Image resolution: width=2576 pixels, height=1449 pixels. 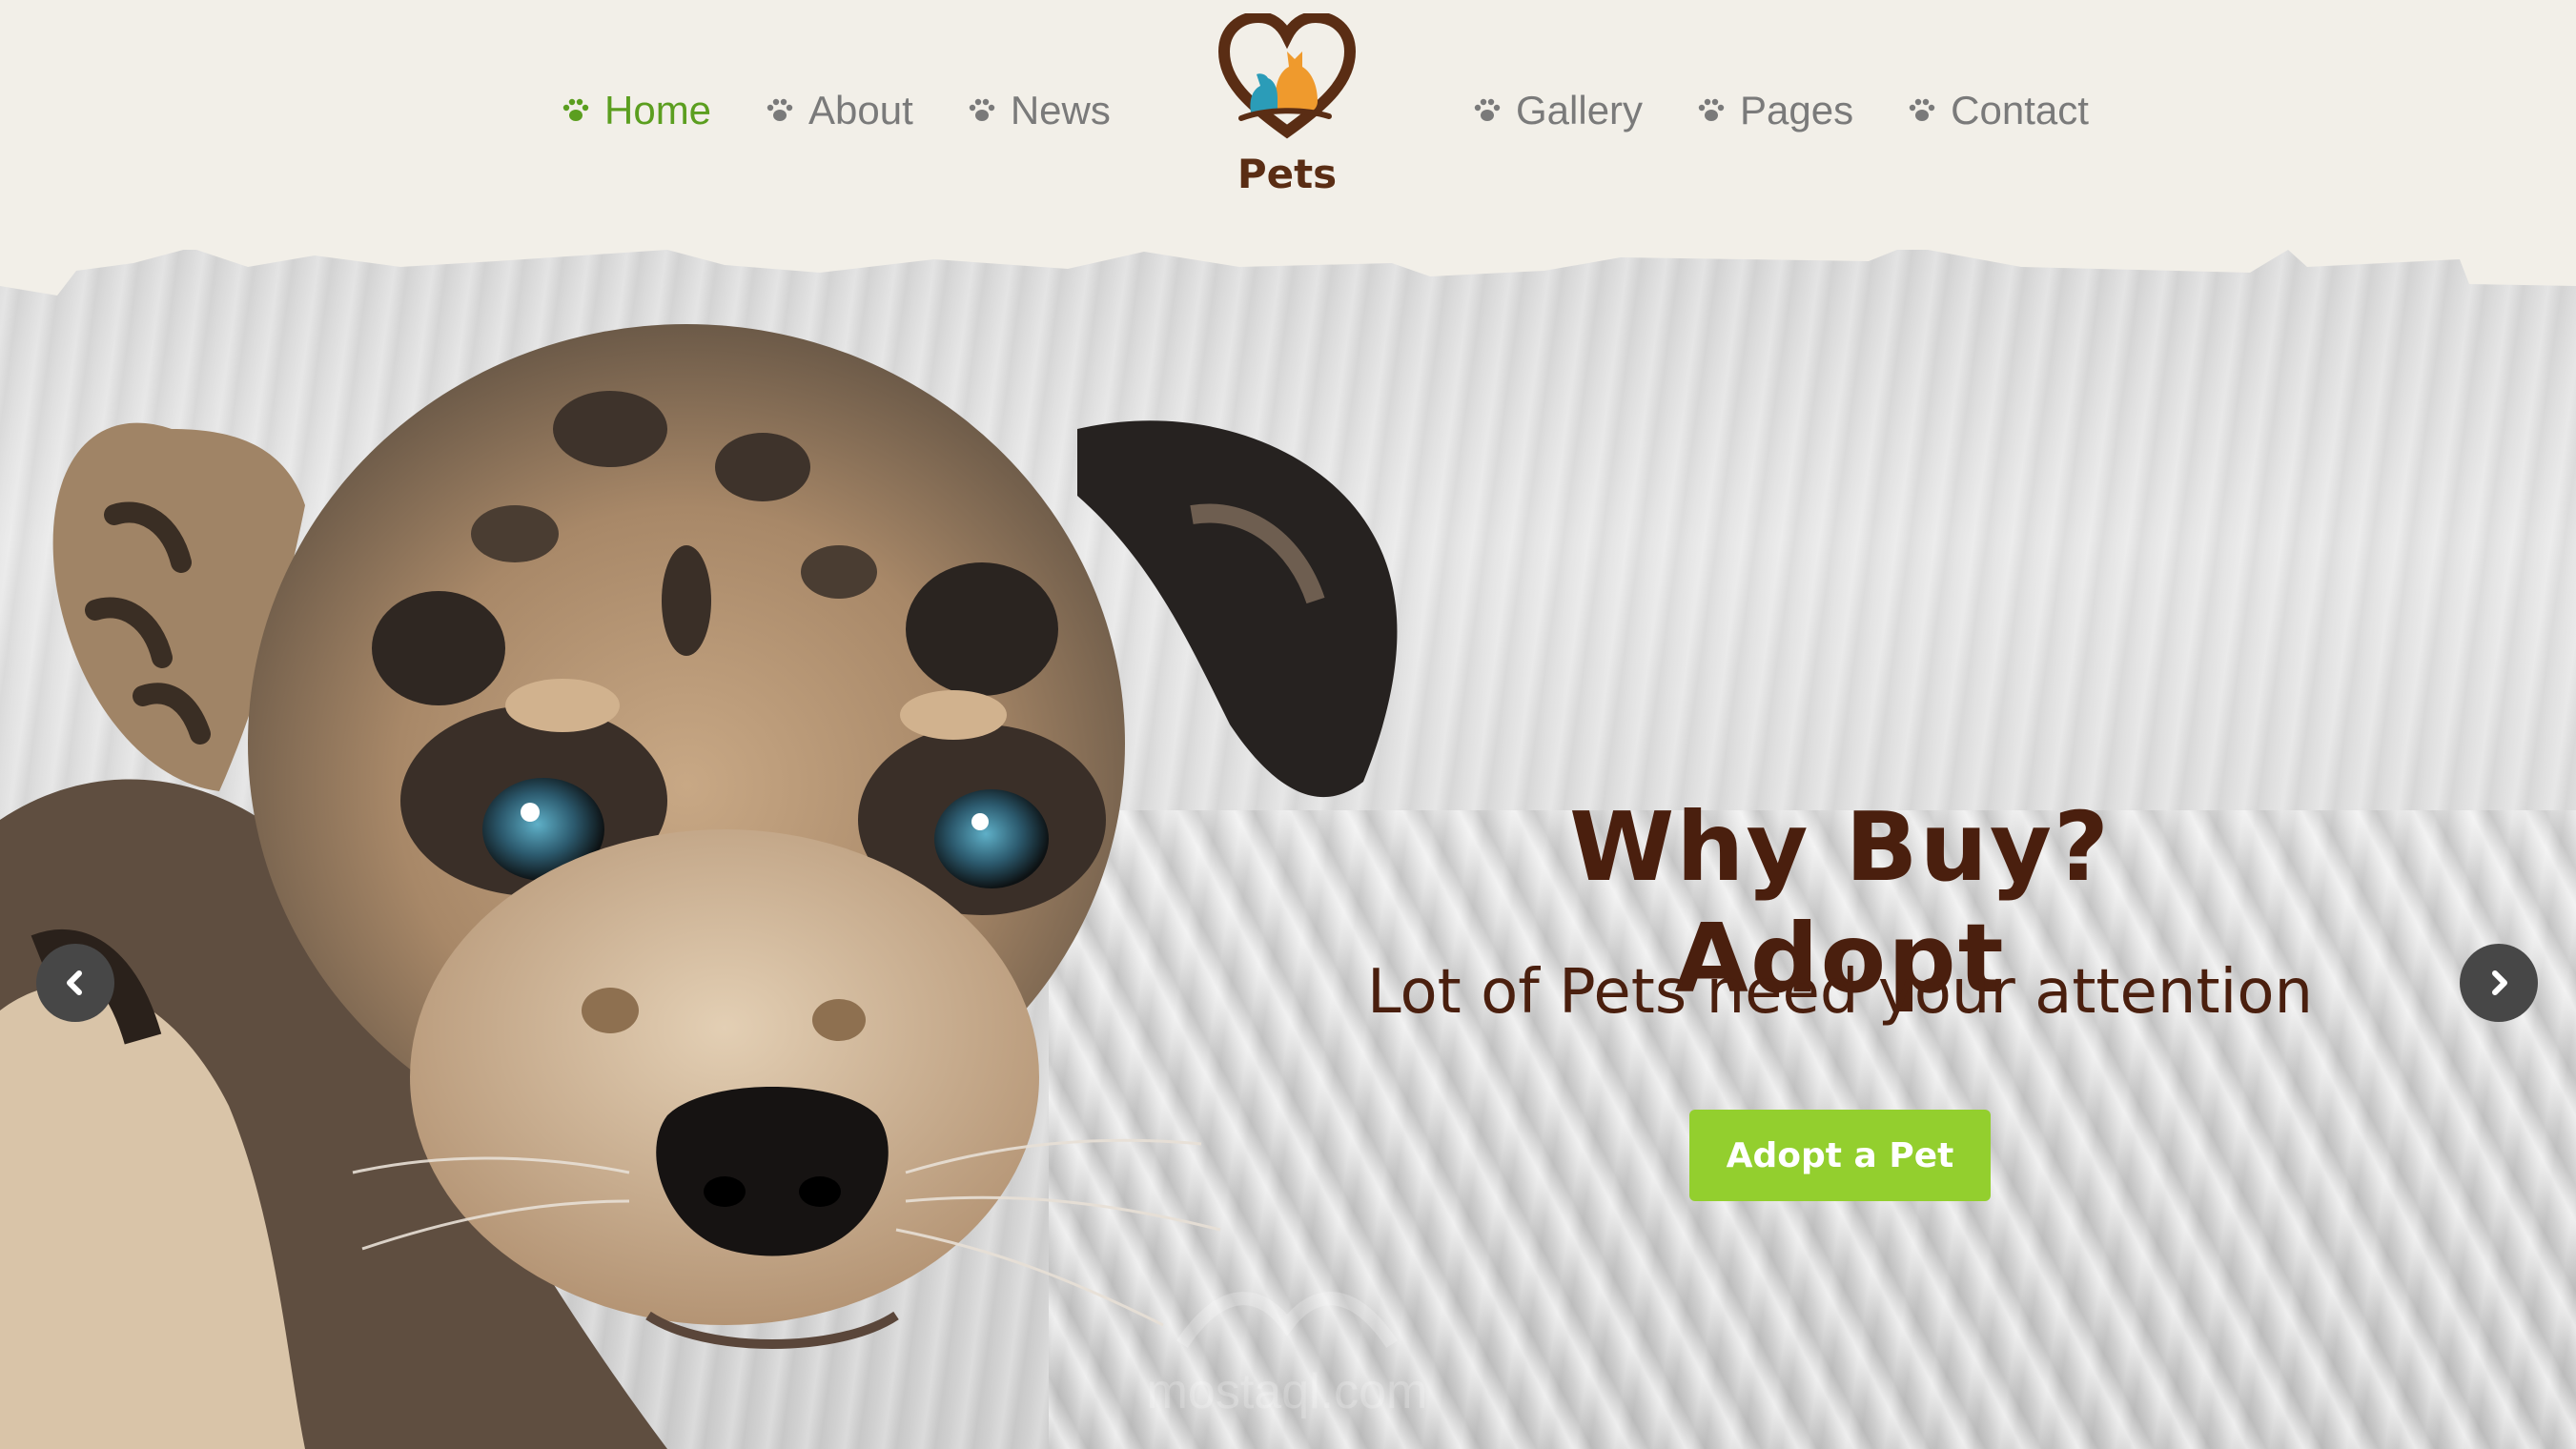 I want to click on nav-label-about: About, so click(x=861, y=110).